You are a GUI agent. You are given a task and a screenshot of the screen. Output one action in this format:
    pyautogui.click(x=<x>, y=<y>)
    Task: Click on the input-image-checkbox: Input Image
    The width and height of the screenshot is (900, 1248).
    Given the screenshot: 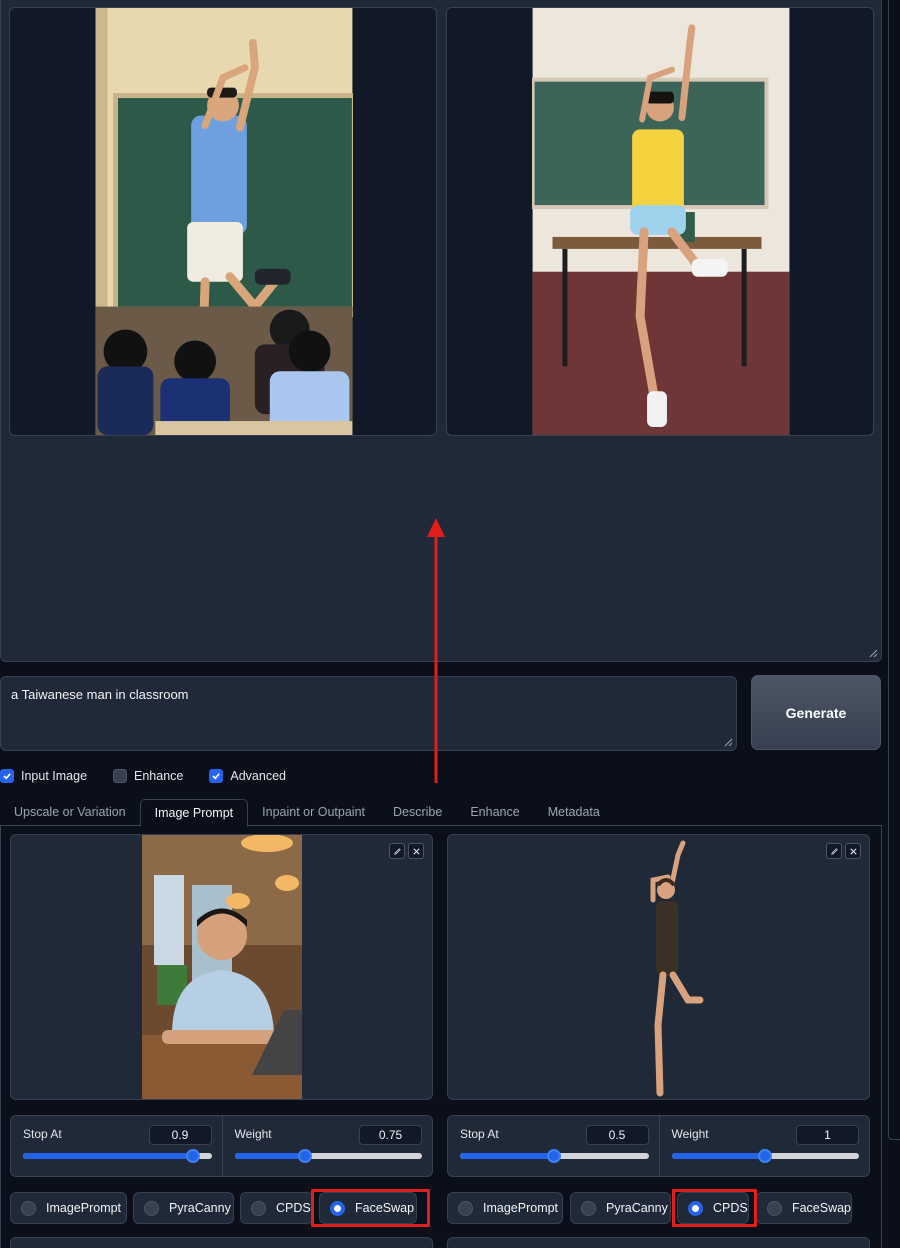 What is the action you would take?
    pyautogui.click(x=43, y=776)
    